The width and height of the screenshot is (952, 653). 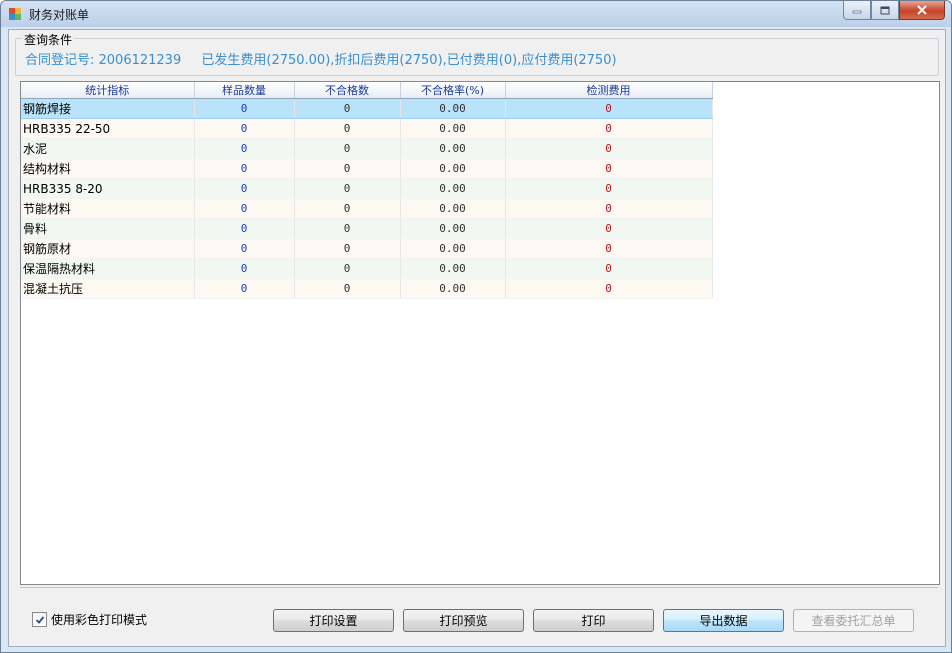 What do you see at coordinates (15, 14) in the screenshot?
I see `app-icon` at bounding box center [15, 14].